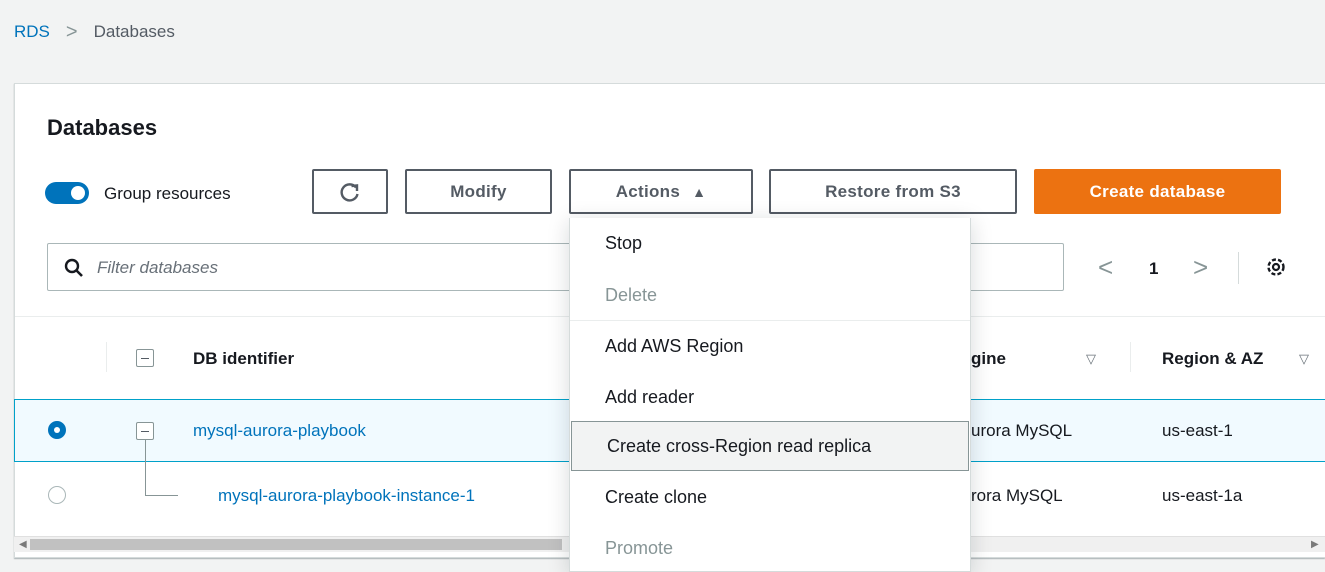 Image resolution: width=1325 pixels, height=572 pixels. I want to click on toggle-knob, so click(78, 193).